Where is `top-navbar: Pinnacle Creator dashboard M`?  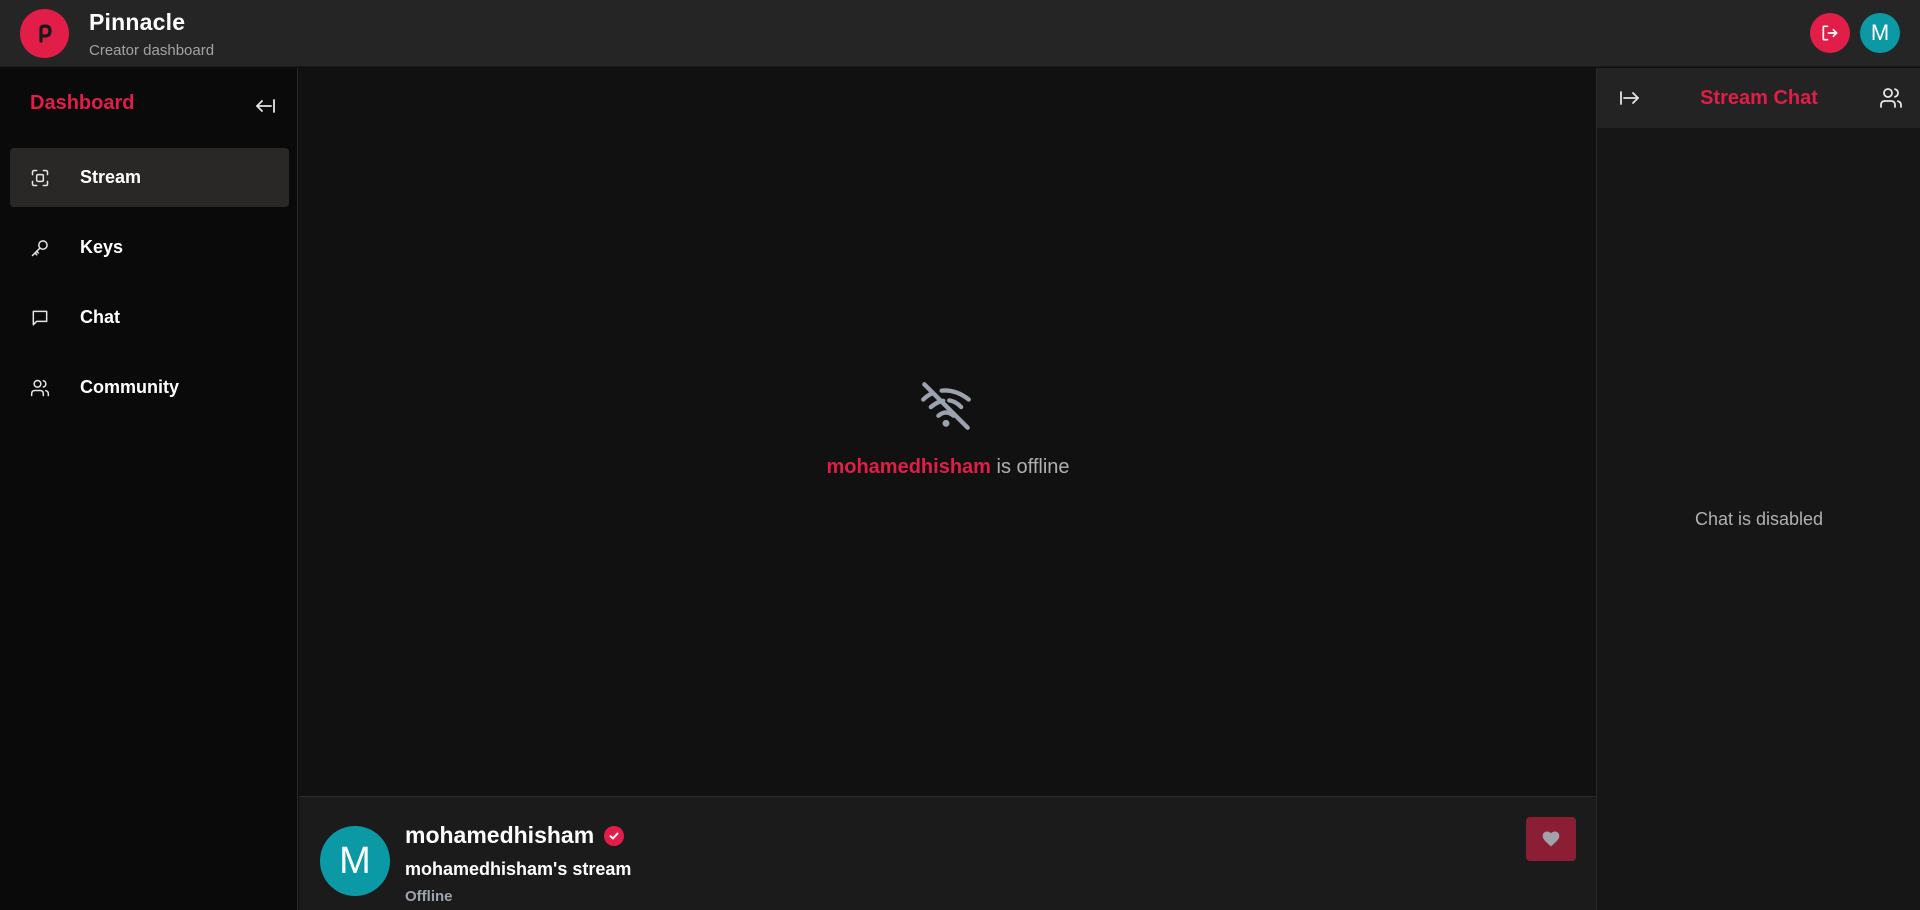
top-navbar: Pinnacle Creator dashboard M is located at coordinates (960, 33).